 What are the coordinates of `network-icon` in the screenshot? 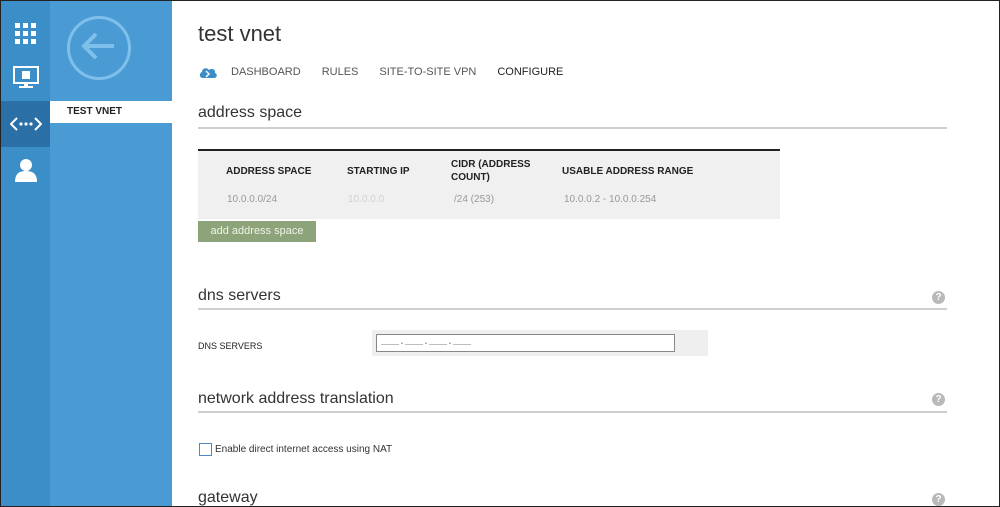 It's located at (25, 124).